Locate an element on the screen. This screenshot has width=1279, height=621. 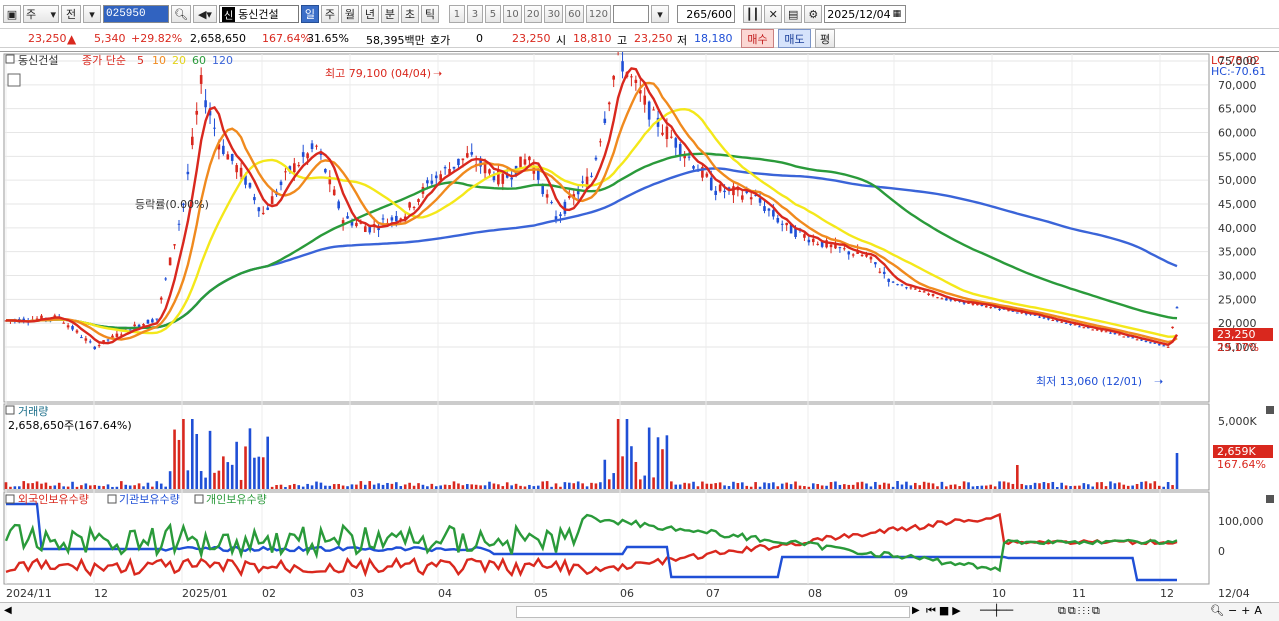
grid-toggle-icon is located at coordinates (14, 80).